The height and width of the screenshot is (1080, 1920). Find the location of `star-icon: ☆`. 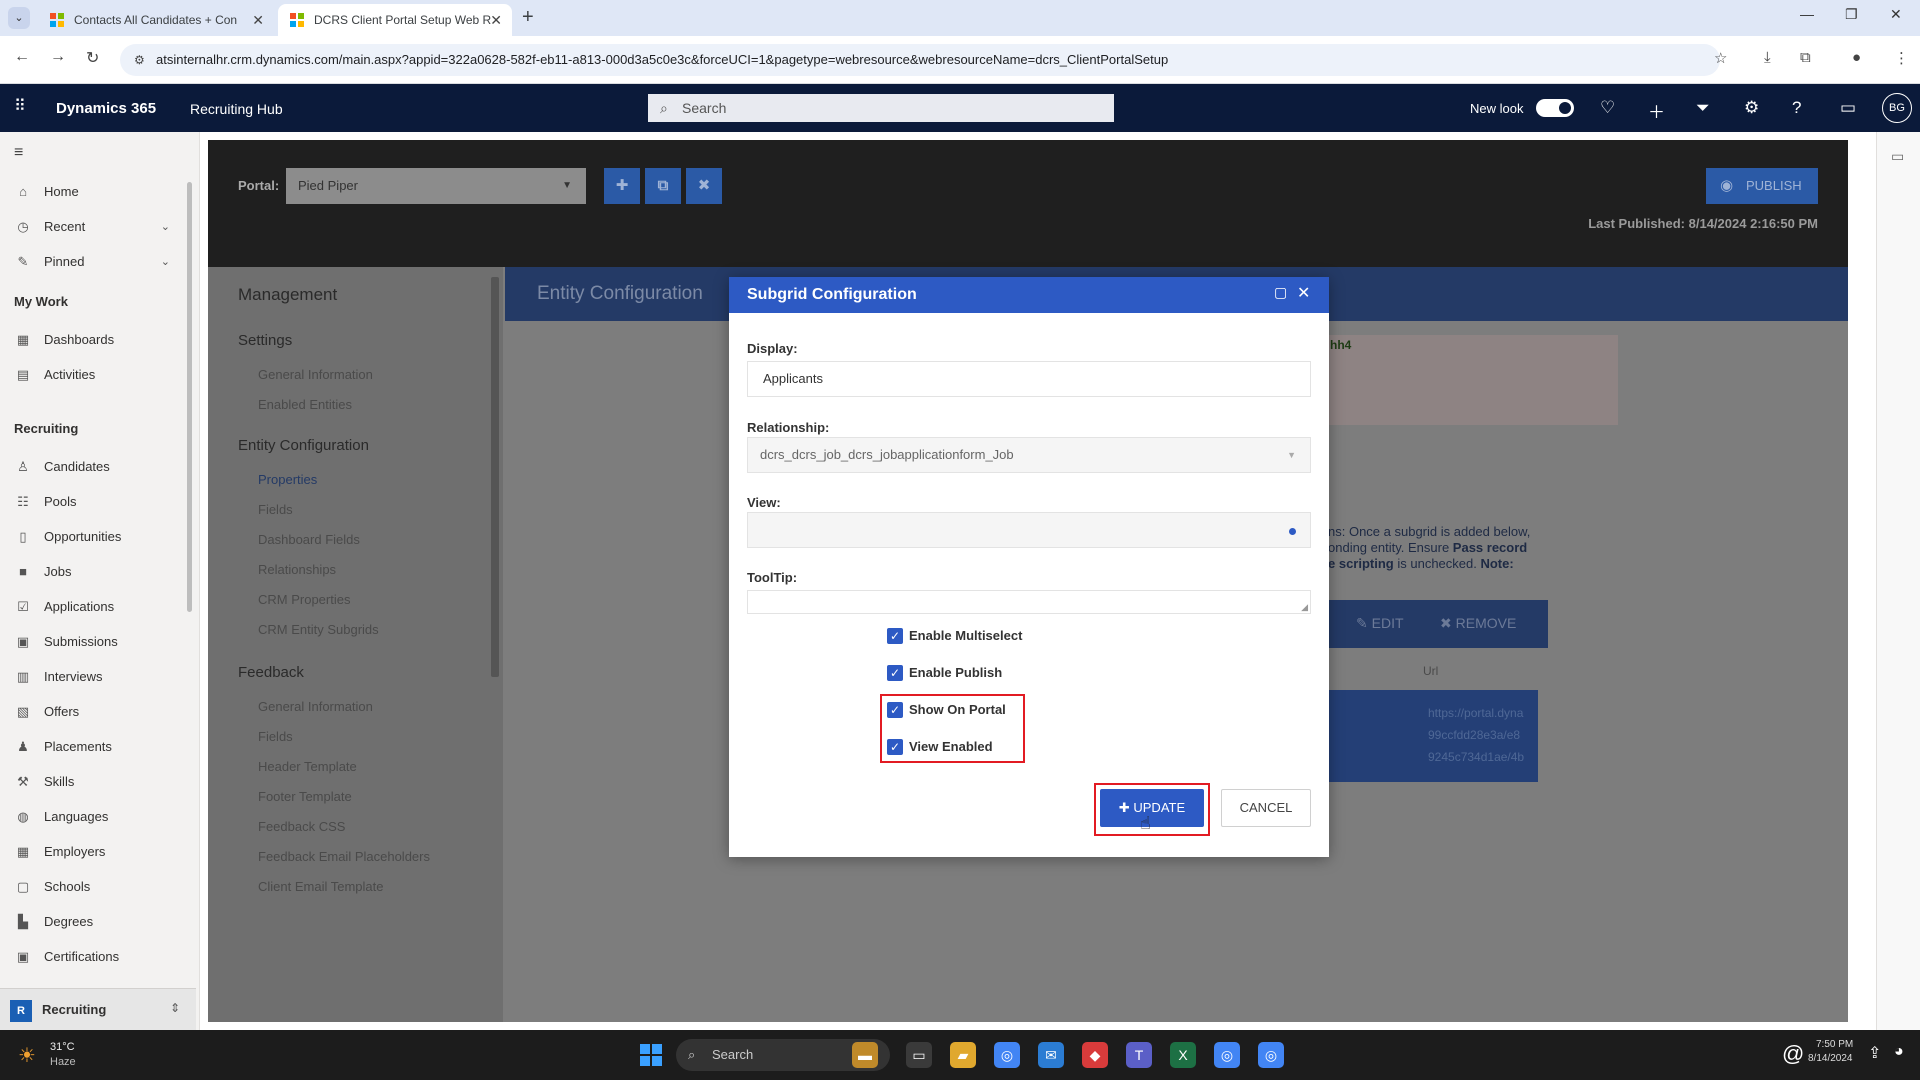

star-icon: ☆ is located at coordinates (1720, 58).